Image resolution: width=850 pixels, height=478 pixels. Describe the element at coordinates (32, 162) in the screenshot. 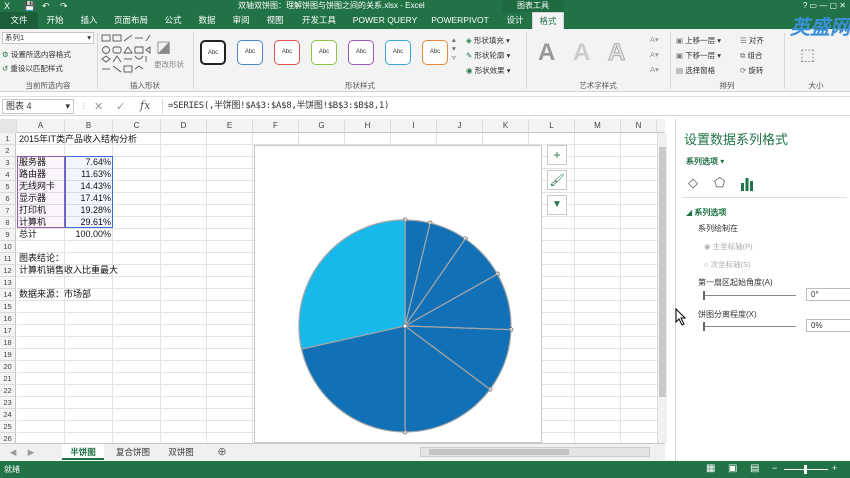

I see `cell-item-name: 服务器` at that location.